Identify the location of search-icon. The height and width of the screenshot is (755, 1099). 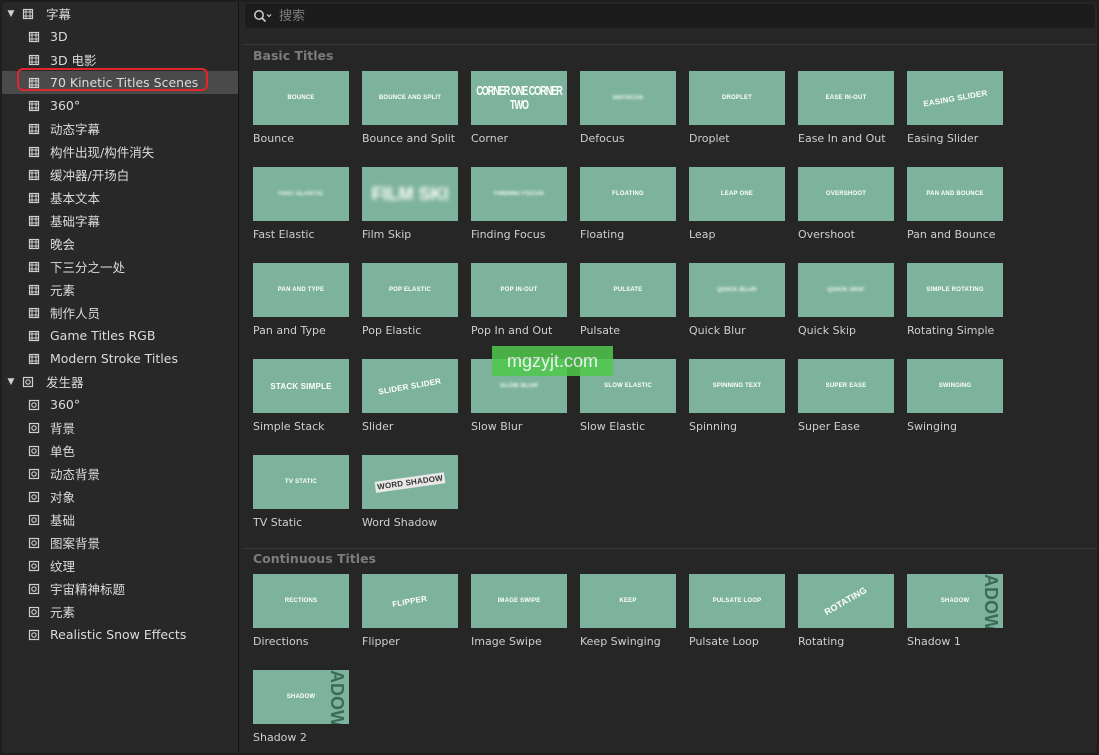
(263, 16).